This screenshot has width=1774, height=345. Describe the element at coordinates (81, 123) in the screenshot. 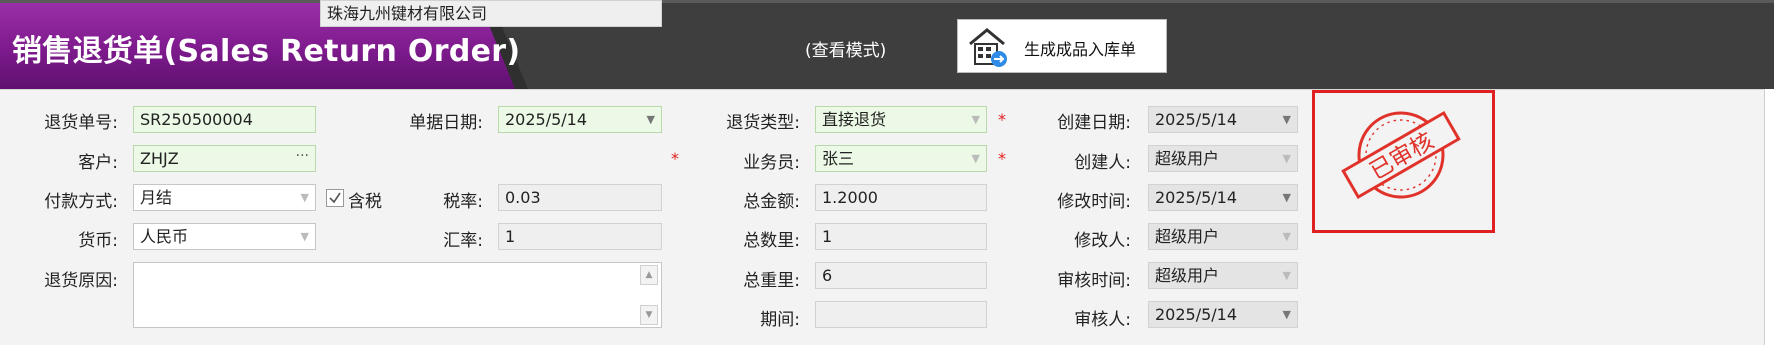

I see `return-no-label: 退货单号:` at that location.